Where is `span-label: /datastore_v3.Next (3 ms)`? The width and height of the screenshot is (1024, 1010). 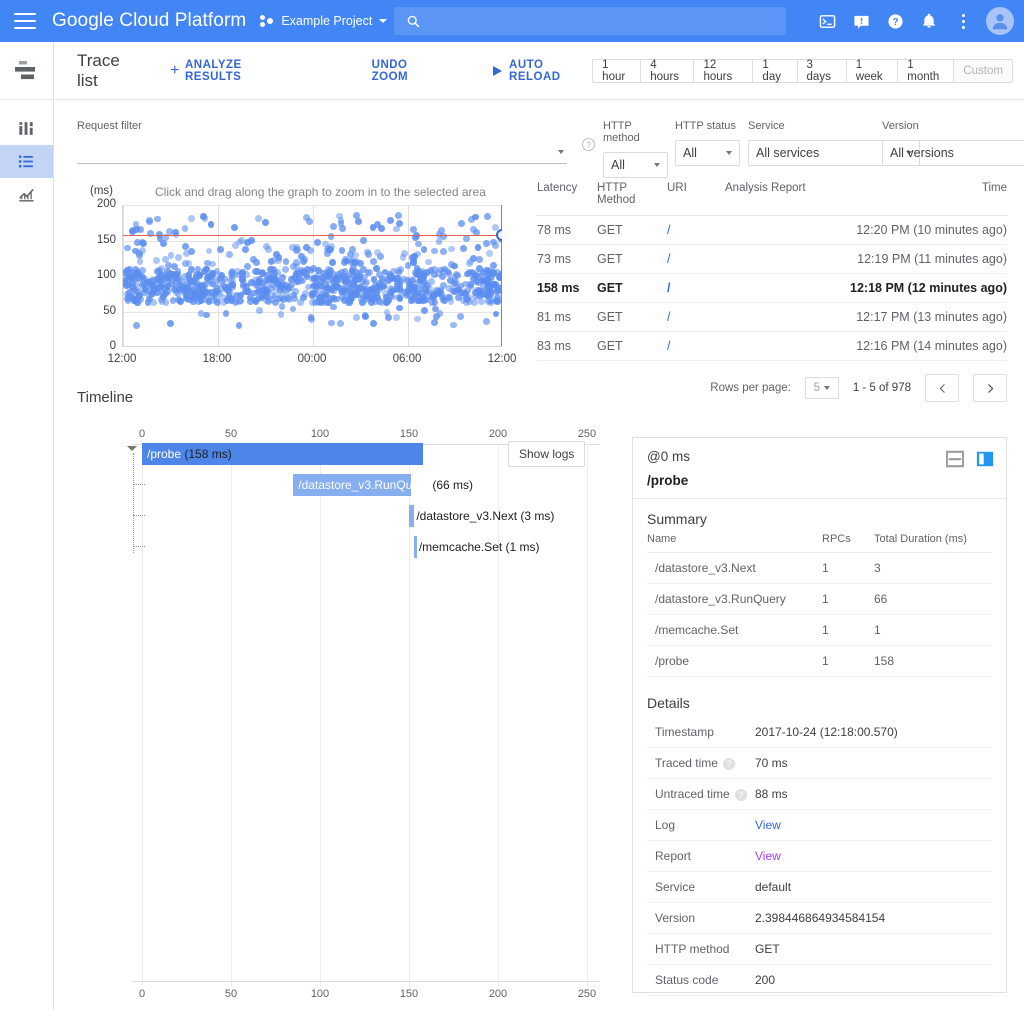
span-label: /datastore_v3.Next (3 ms) is located at coordinates (485, 516).